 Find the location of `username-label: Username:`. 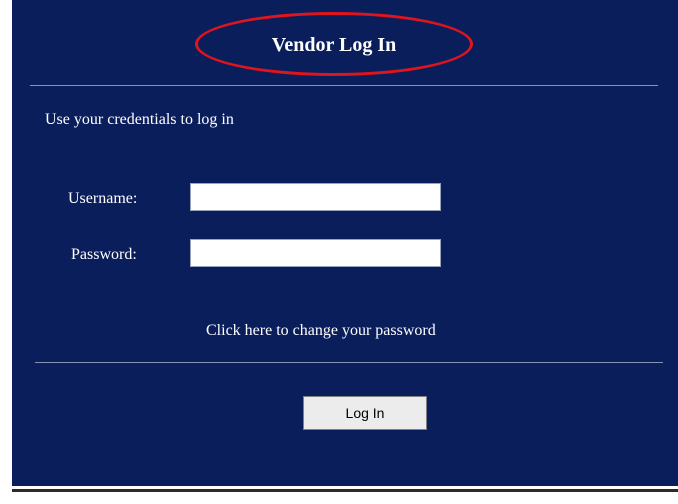

username-label: Username: is located at coordinates (103, 198).